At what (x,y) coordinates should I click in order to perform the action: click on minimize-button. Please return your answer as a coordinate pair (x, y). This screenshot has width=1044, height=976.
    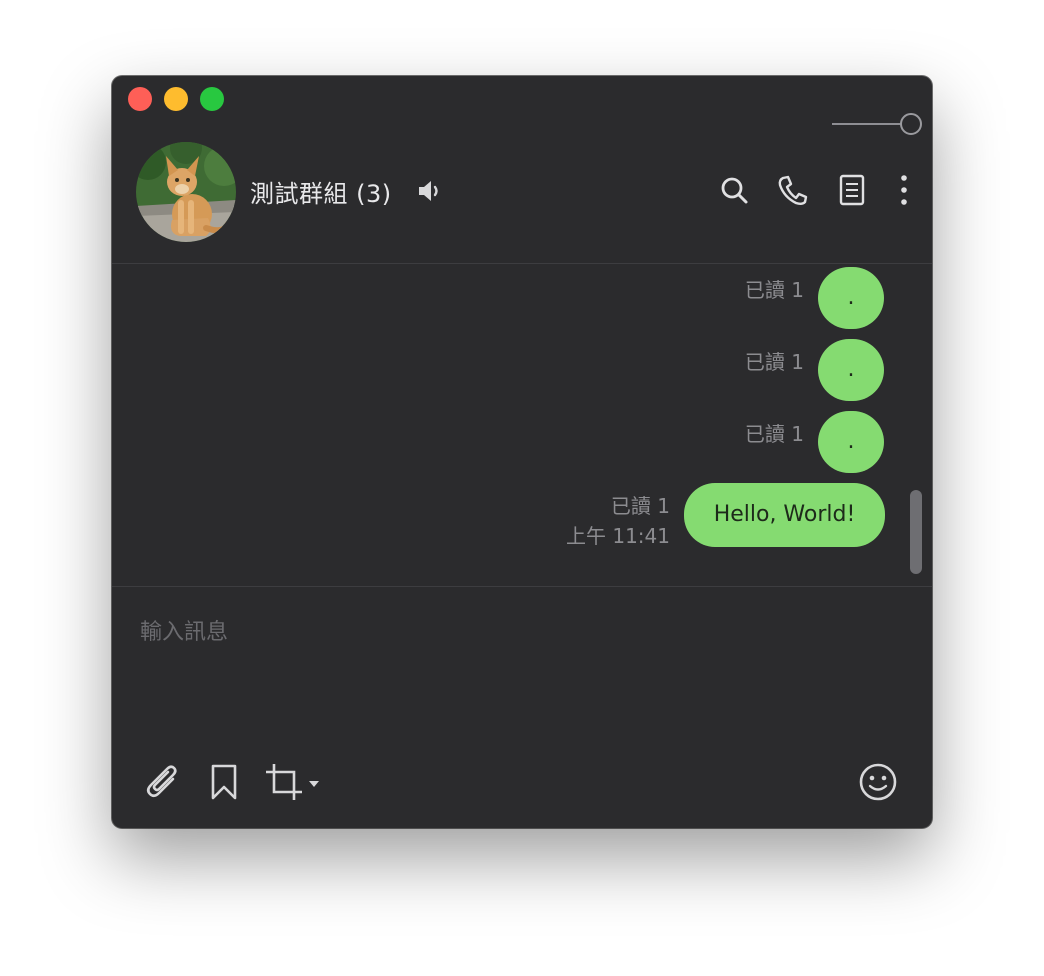
    Looking at the image, I should click on (176, 99).